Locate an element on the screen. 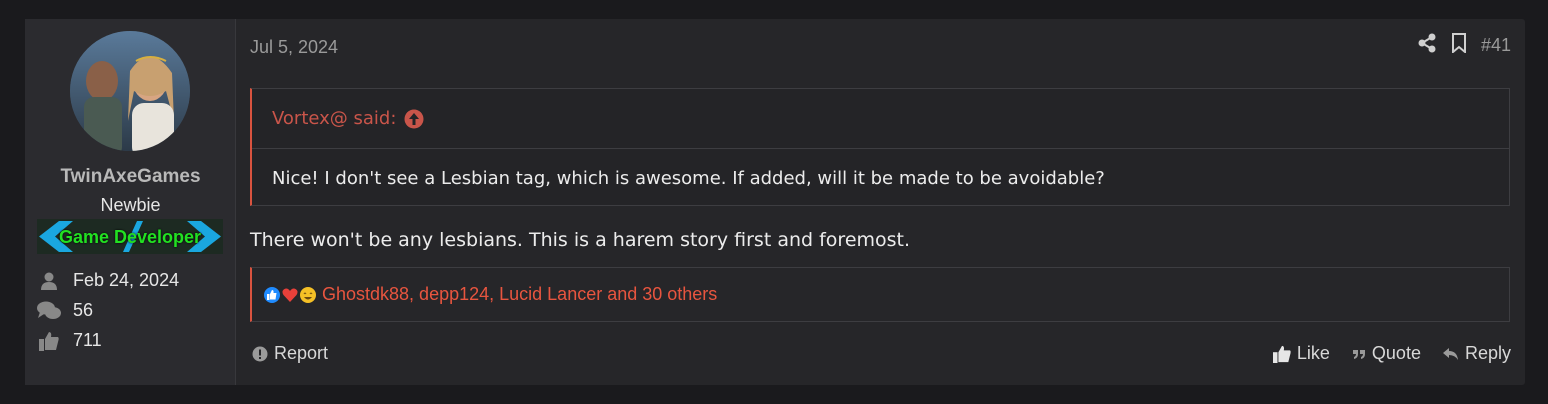  messages-count: 56 is located at coordinates (83, 310).